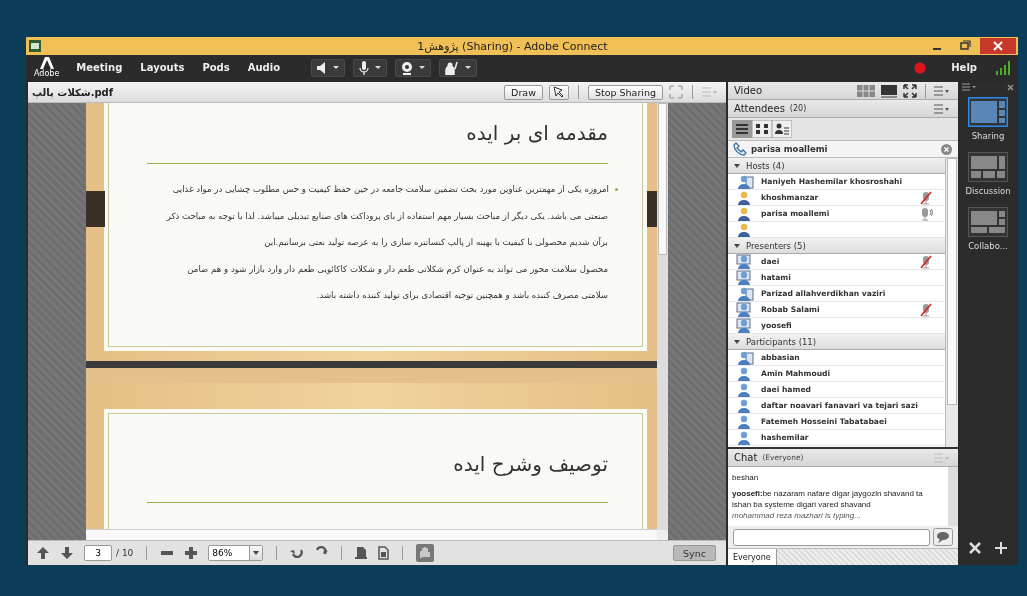  What do you see at coordinates (125, 553) in the screenshot?
I see `page-total: / 10` at bounding box center [125, 553].